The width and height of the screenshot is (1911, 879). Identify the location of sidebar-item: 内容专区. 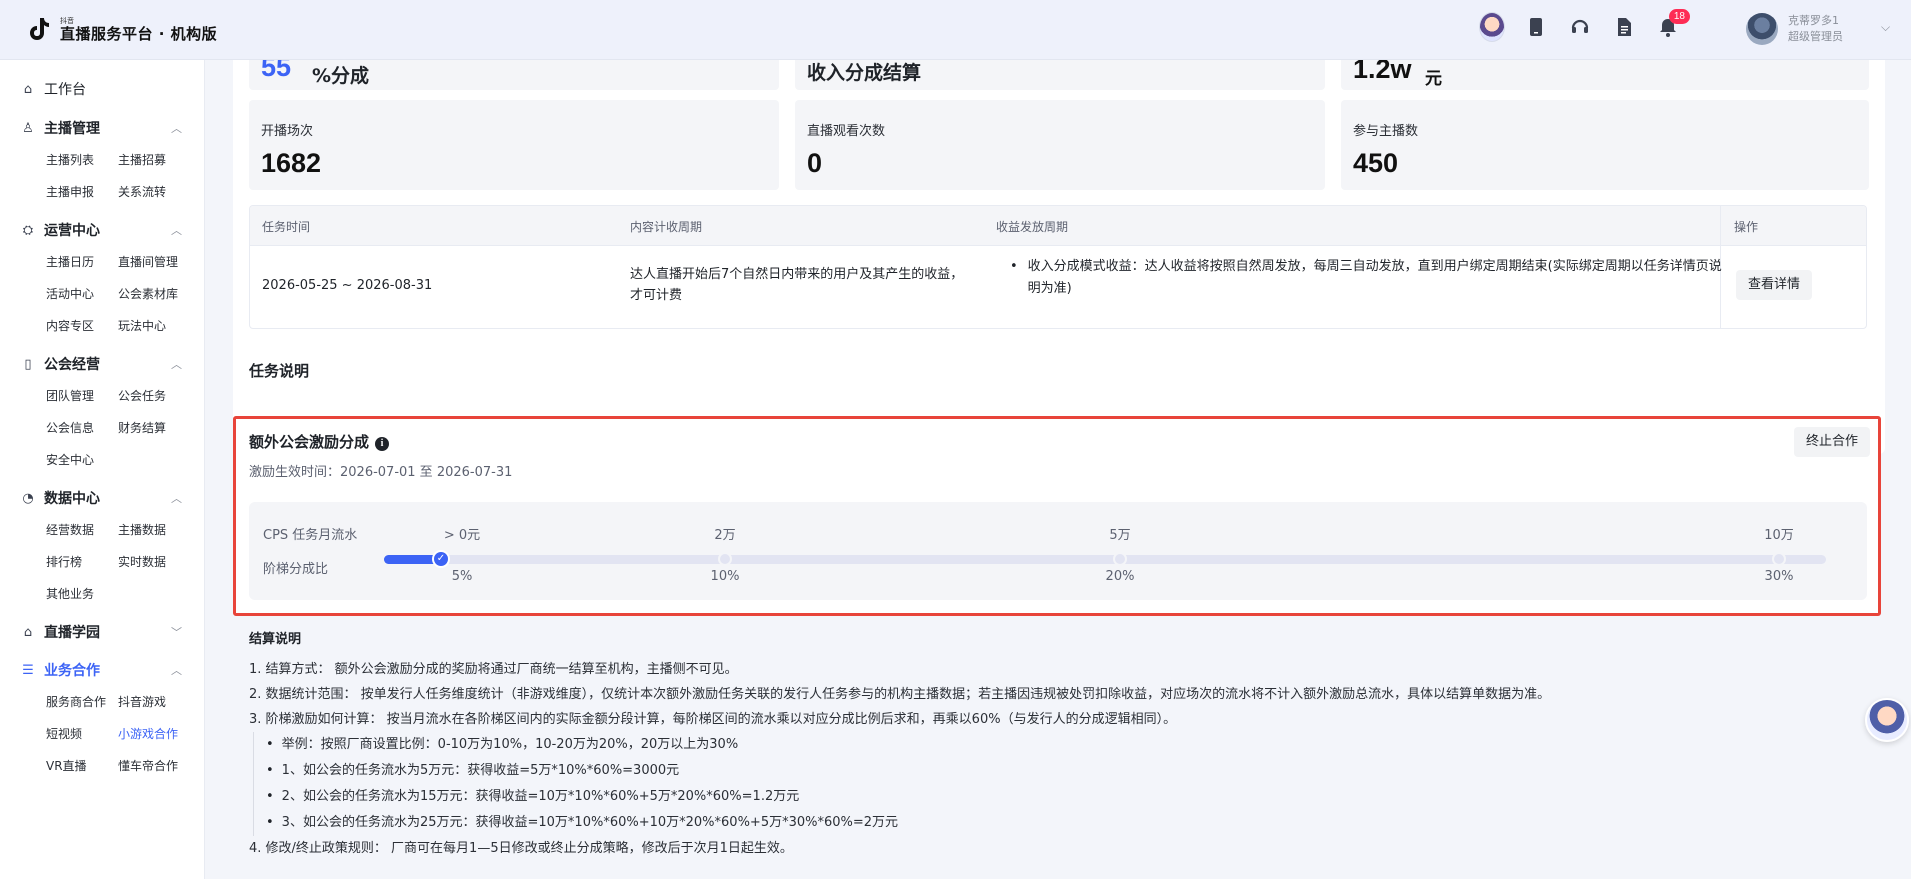
(82, 326).